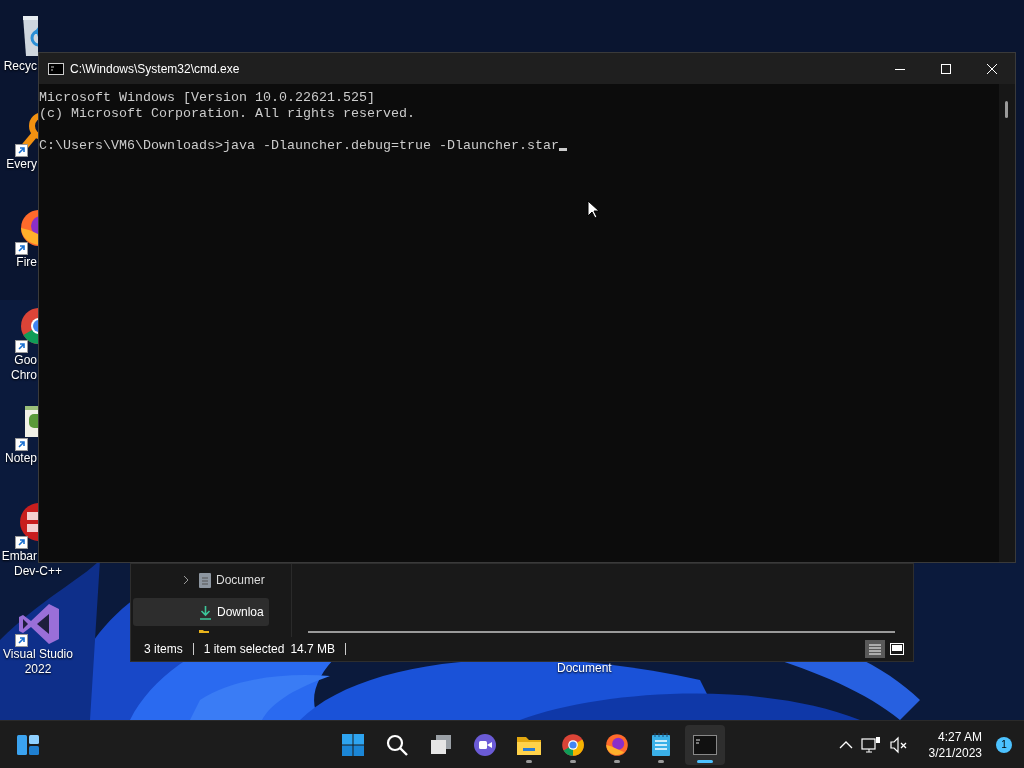 Image resolution: width=1024 pixels, height=768 pixels. What do you see at coordinates (19, 556) in the screenshot?
I see `icon-label: Embar` at bounding box center [19, 556].